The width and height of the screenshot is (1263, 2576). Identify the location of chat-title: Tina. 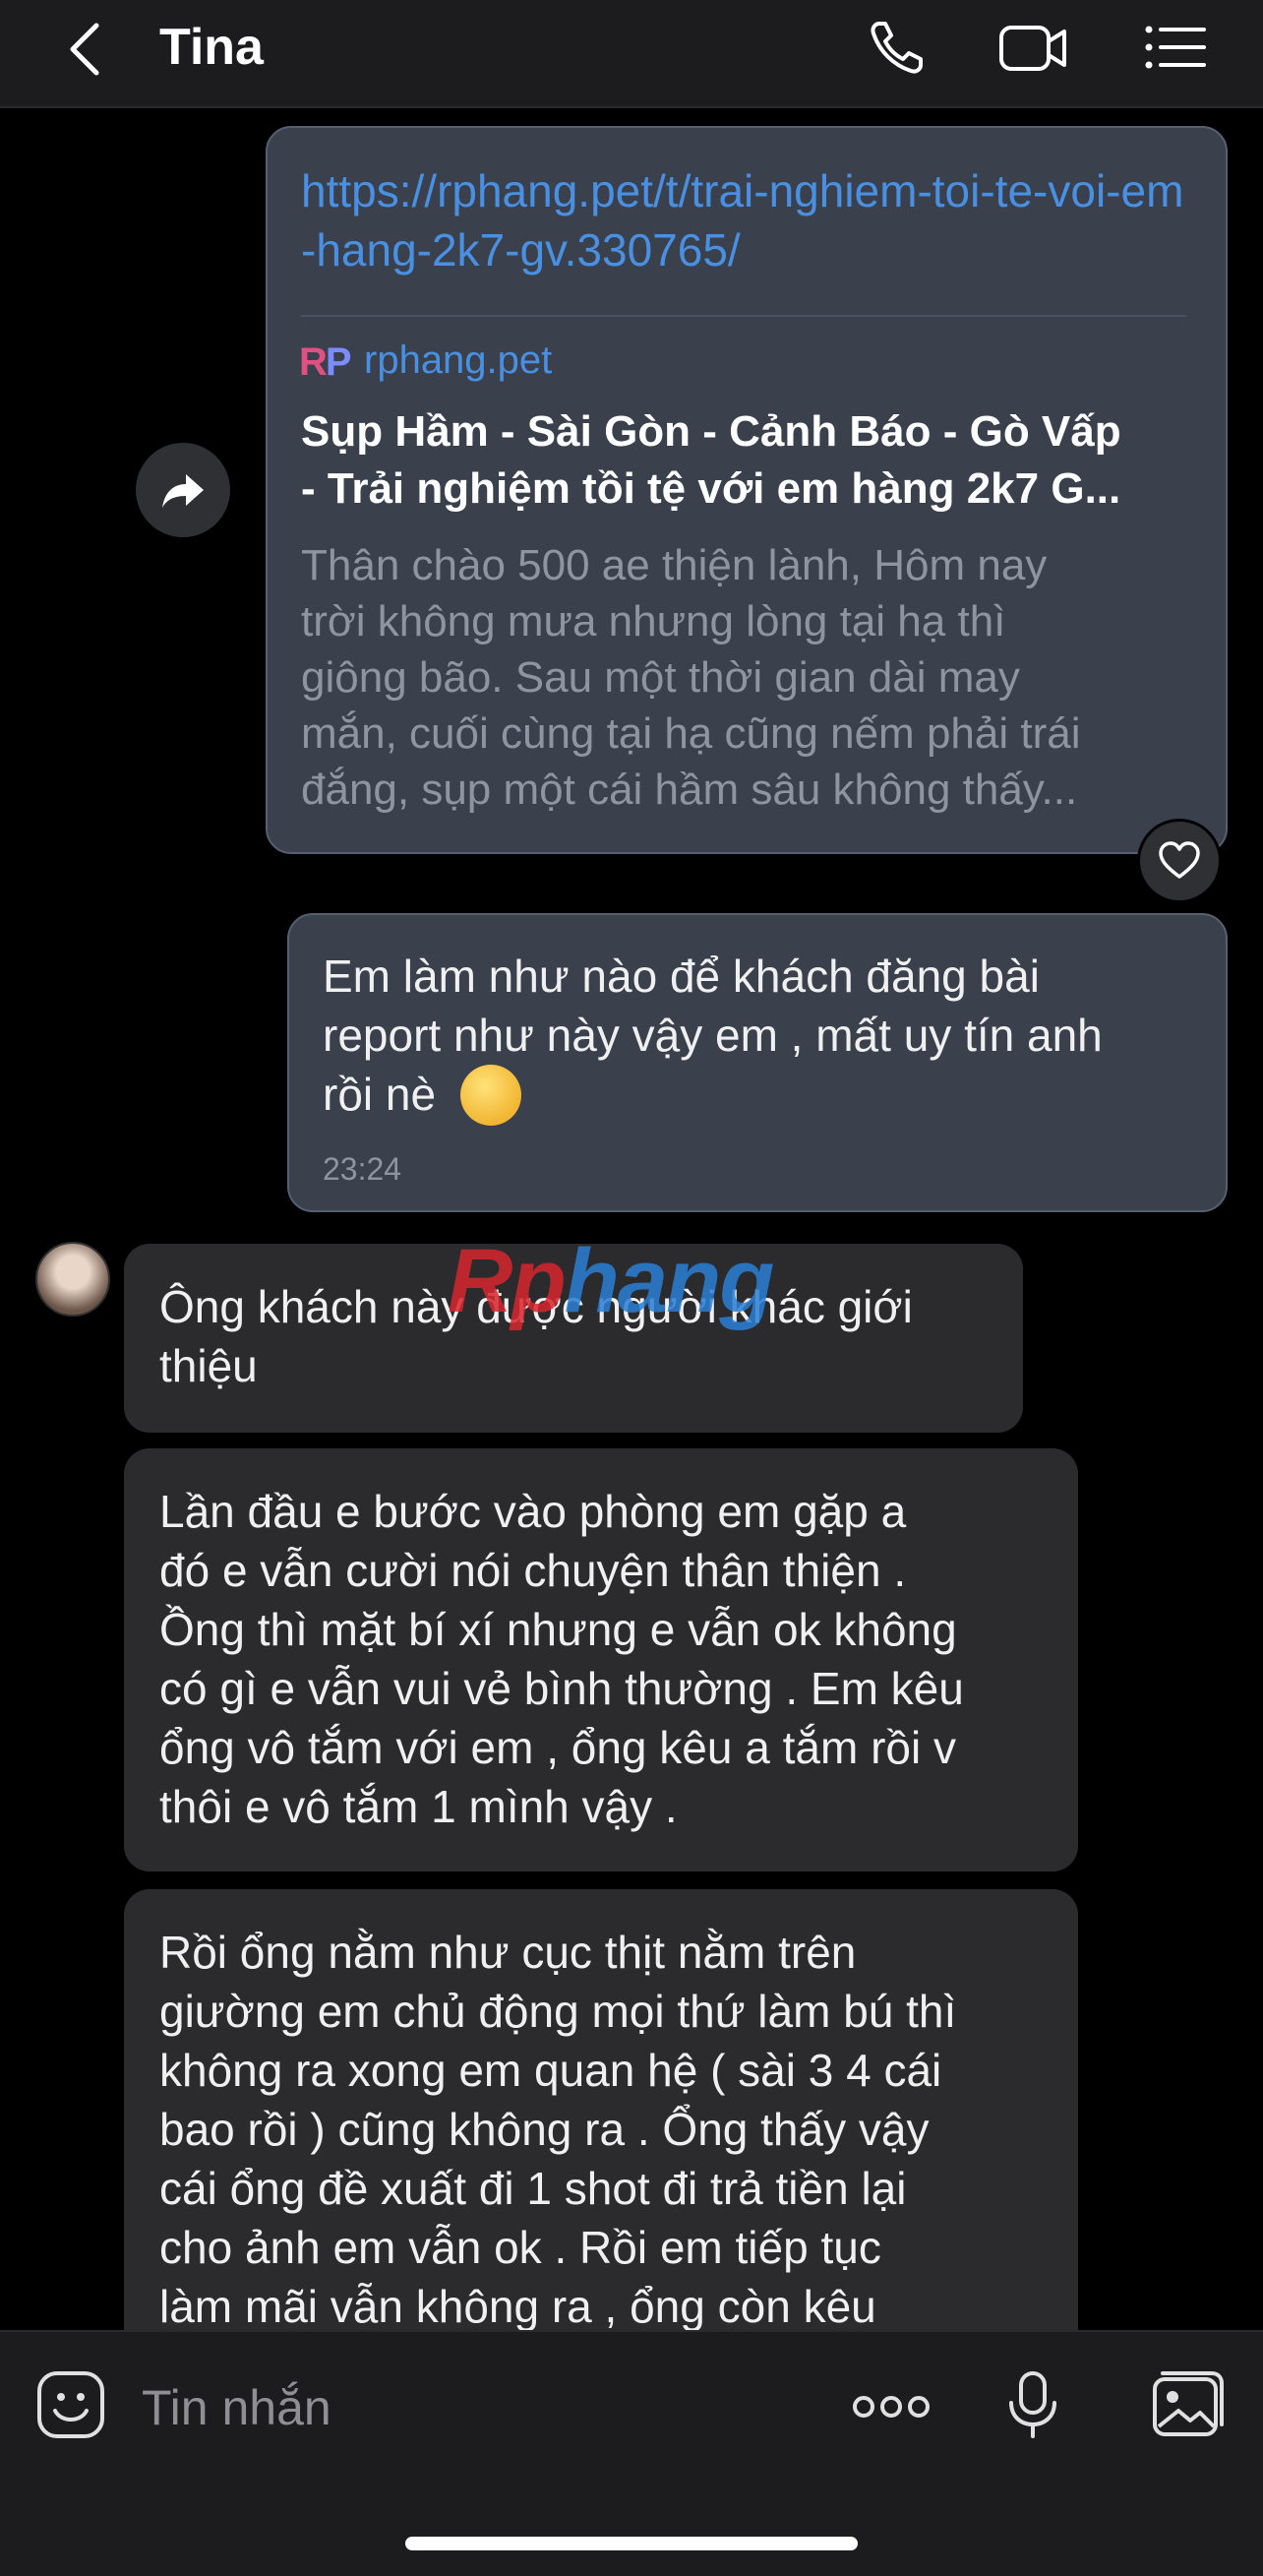
(211, 47).